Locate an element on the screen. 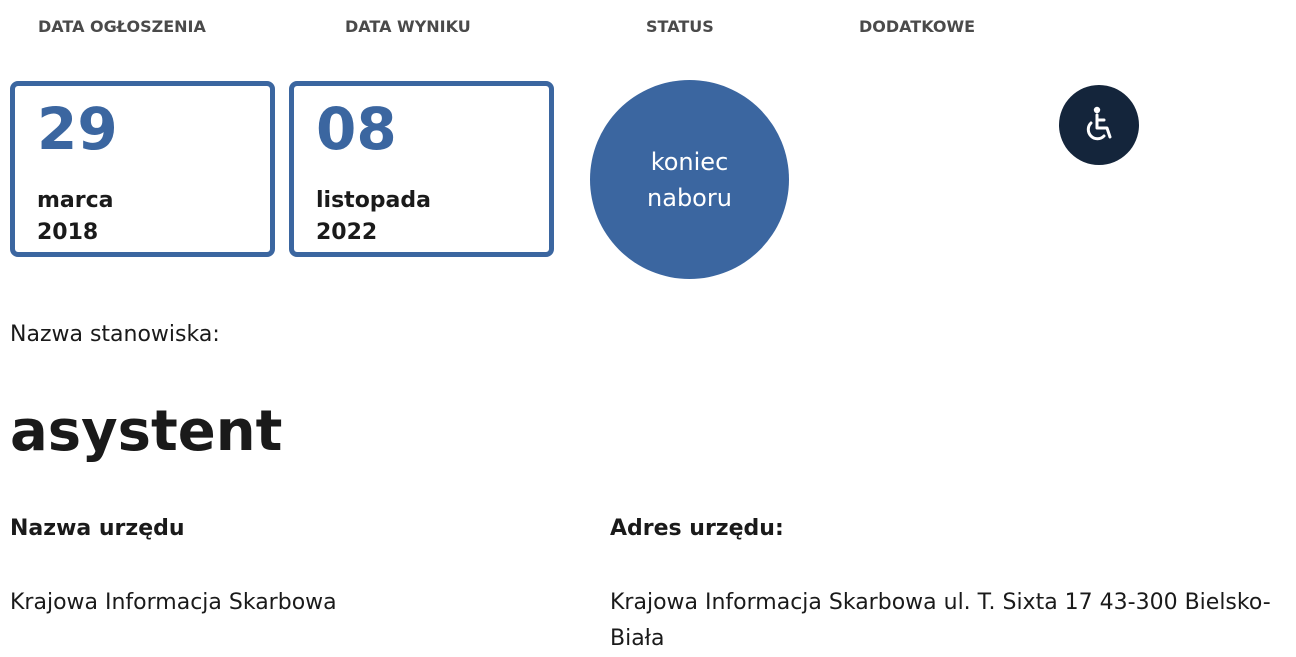 This screenshot has height=657, width=1296. announcement-month: marca is located at coordinates (75, 200).